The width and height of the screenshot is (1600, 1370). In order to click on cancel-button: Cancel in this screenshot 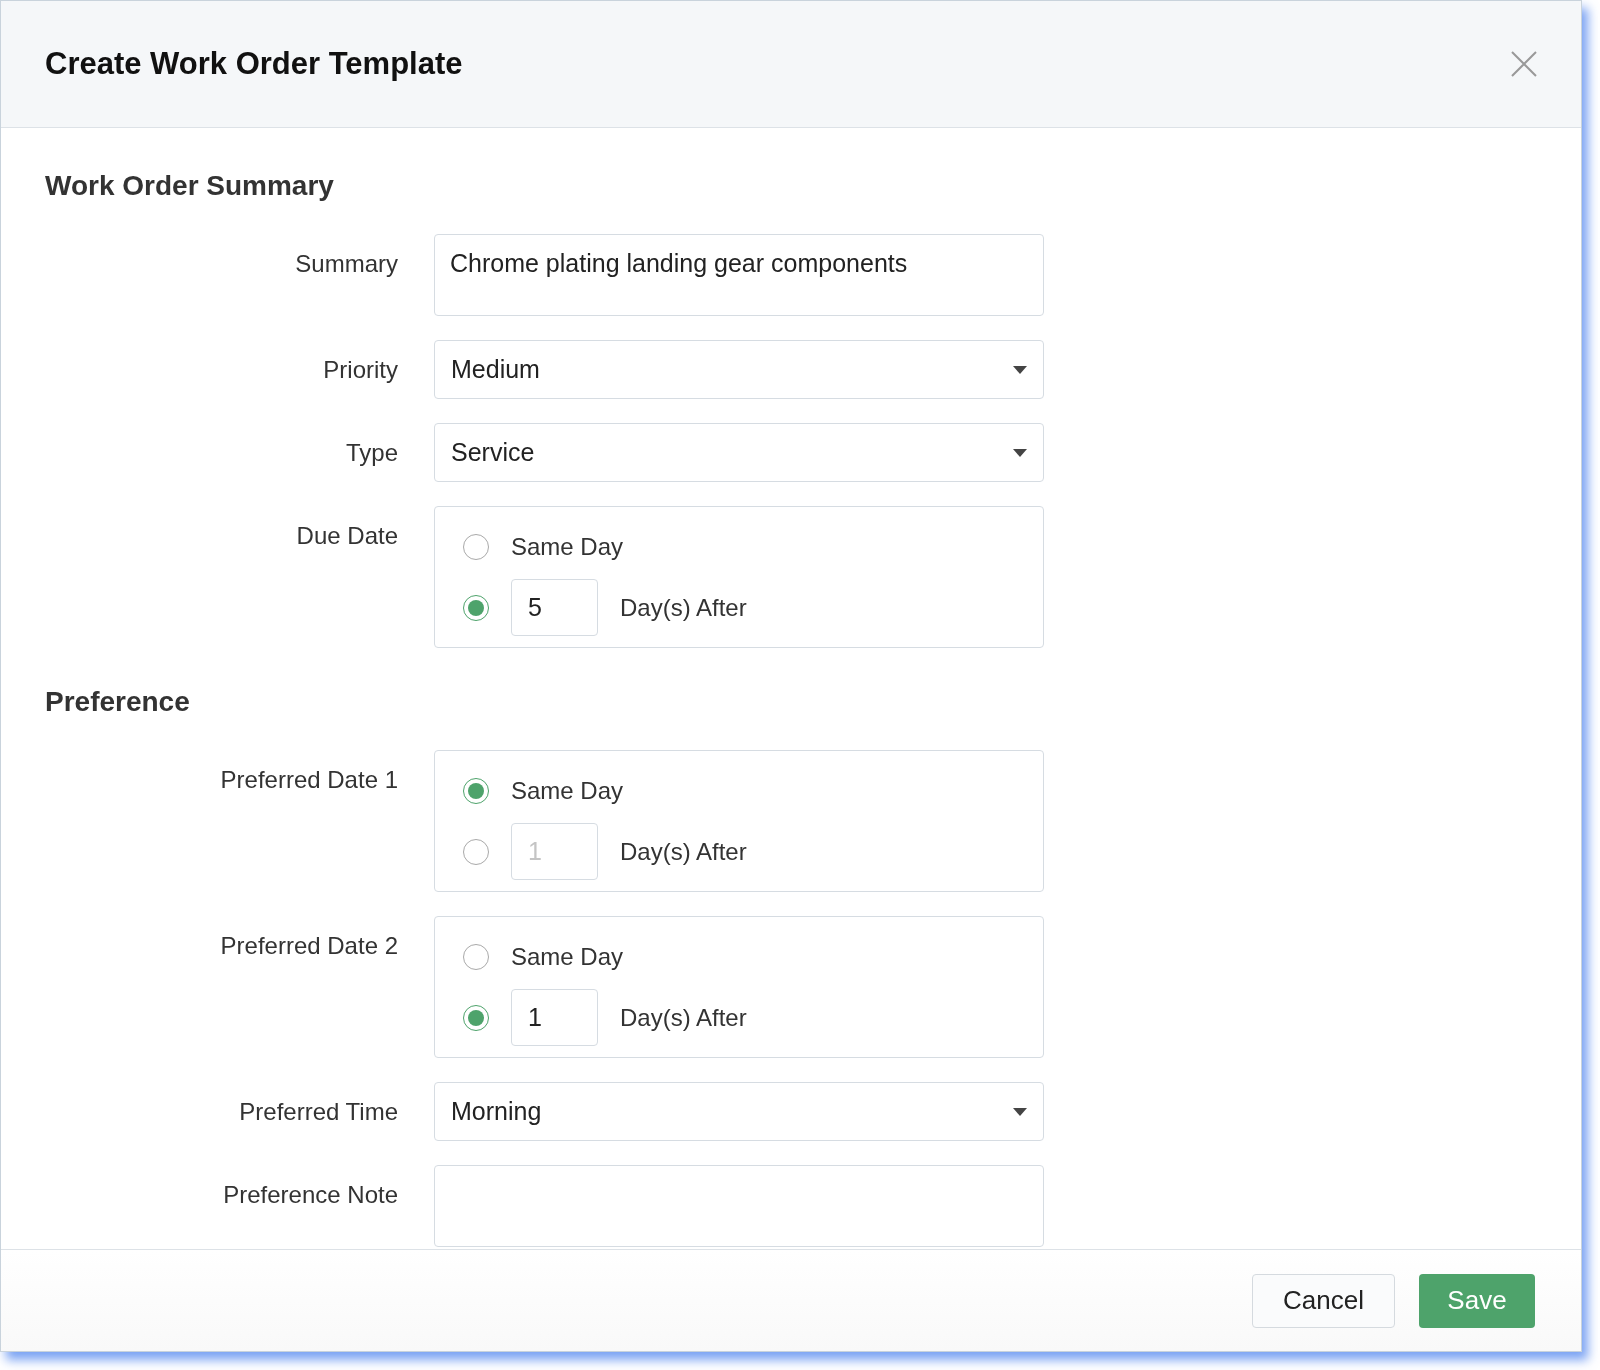, I will do `click(1323, 1300)`.